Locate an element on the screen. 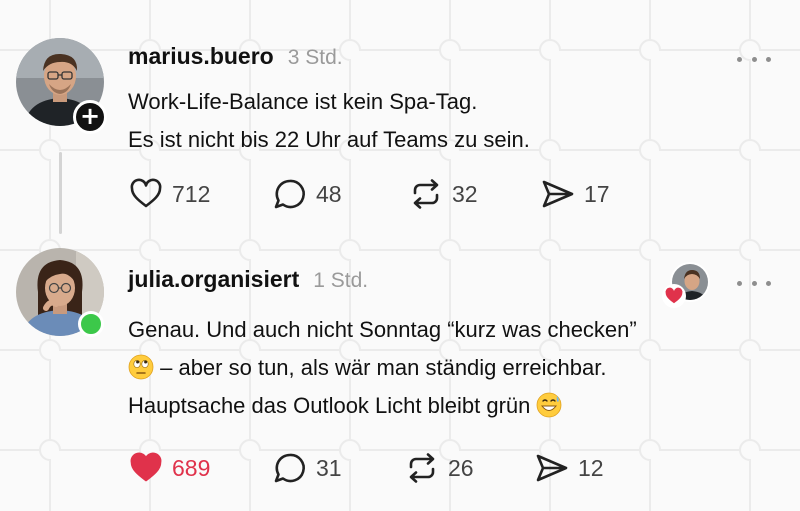  like-button: 712 is located at coordinates (200, 194).